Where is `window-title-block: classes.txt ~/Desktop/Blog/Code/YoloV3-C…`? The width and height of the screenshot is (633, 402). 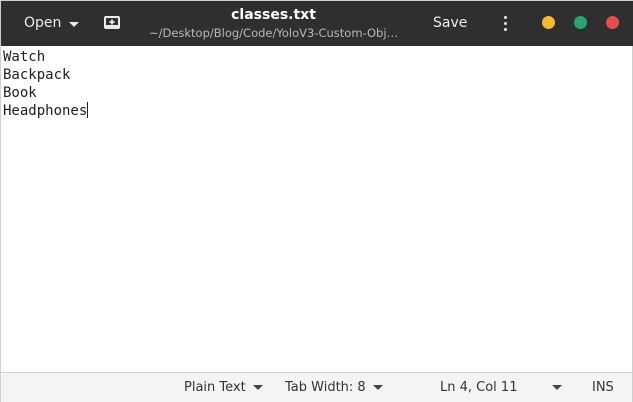 window-title-block: classes.txt ~/Desktop/Blog/Code/YoloV3-C… is located at coordinates (273, 23).